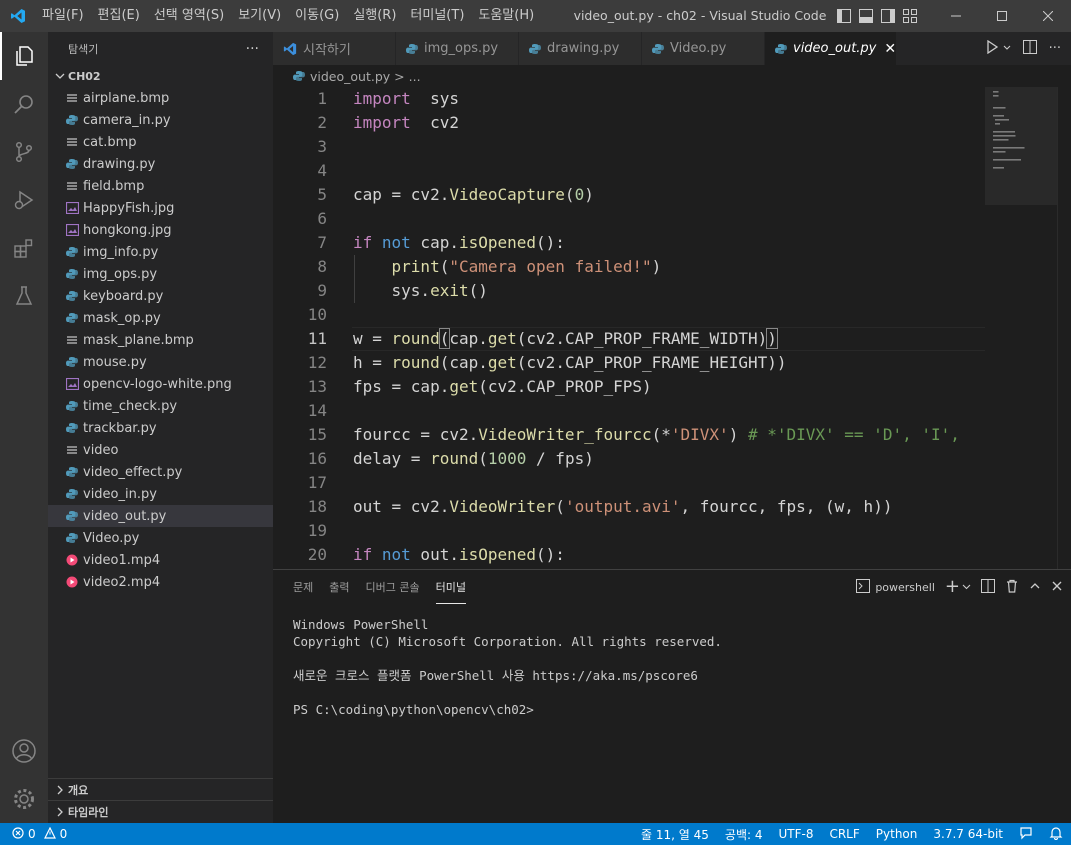  What do you see at coordinates (1064, 328) in the screenshot?
I see `vertical-scrollbar` at bounding box center [1064, 328].